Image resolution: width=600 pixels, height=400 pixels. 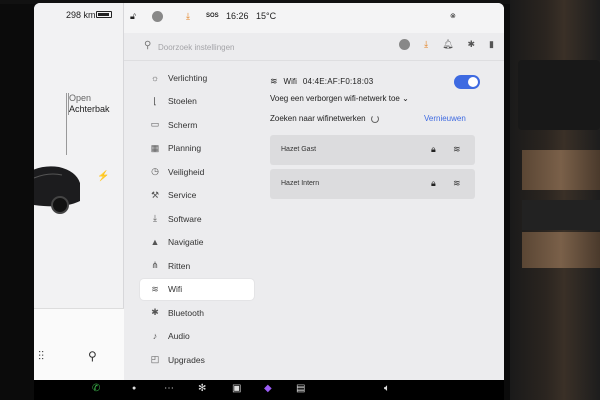 What do you see at coordinates (179, 336) in the screenshot?
I see `sidebar-item-label: Audio` at bounding box center [179, 336].